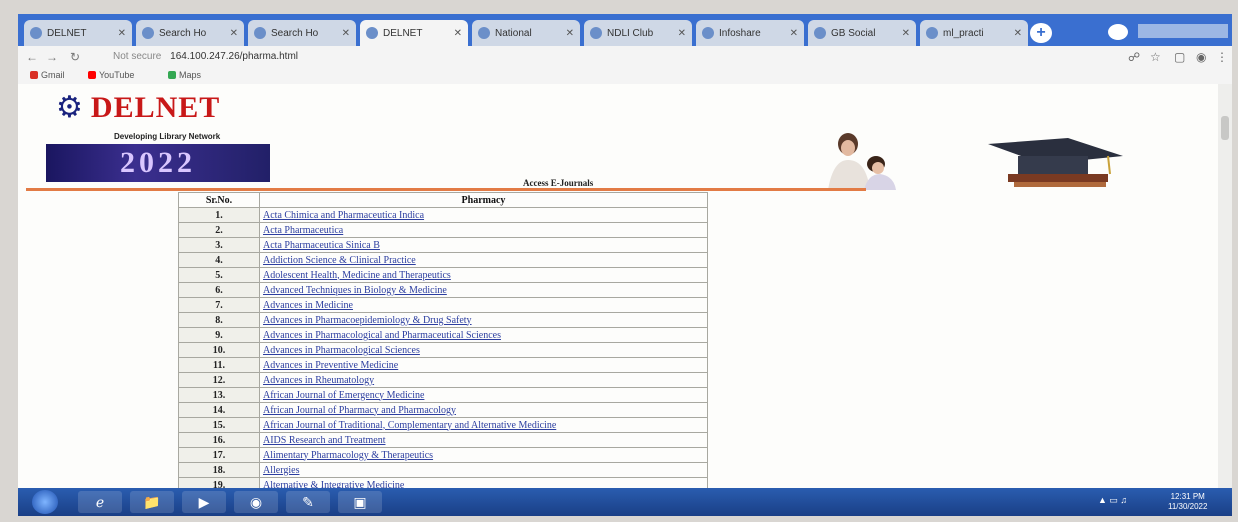 The image size is (1238, 522). What do you see at coordinates (308, 502) in the screenshot?
I see `paint-taskbar-icon: ✎` at bounding box center [308, 502].